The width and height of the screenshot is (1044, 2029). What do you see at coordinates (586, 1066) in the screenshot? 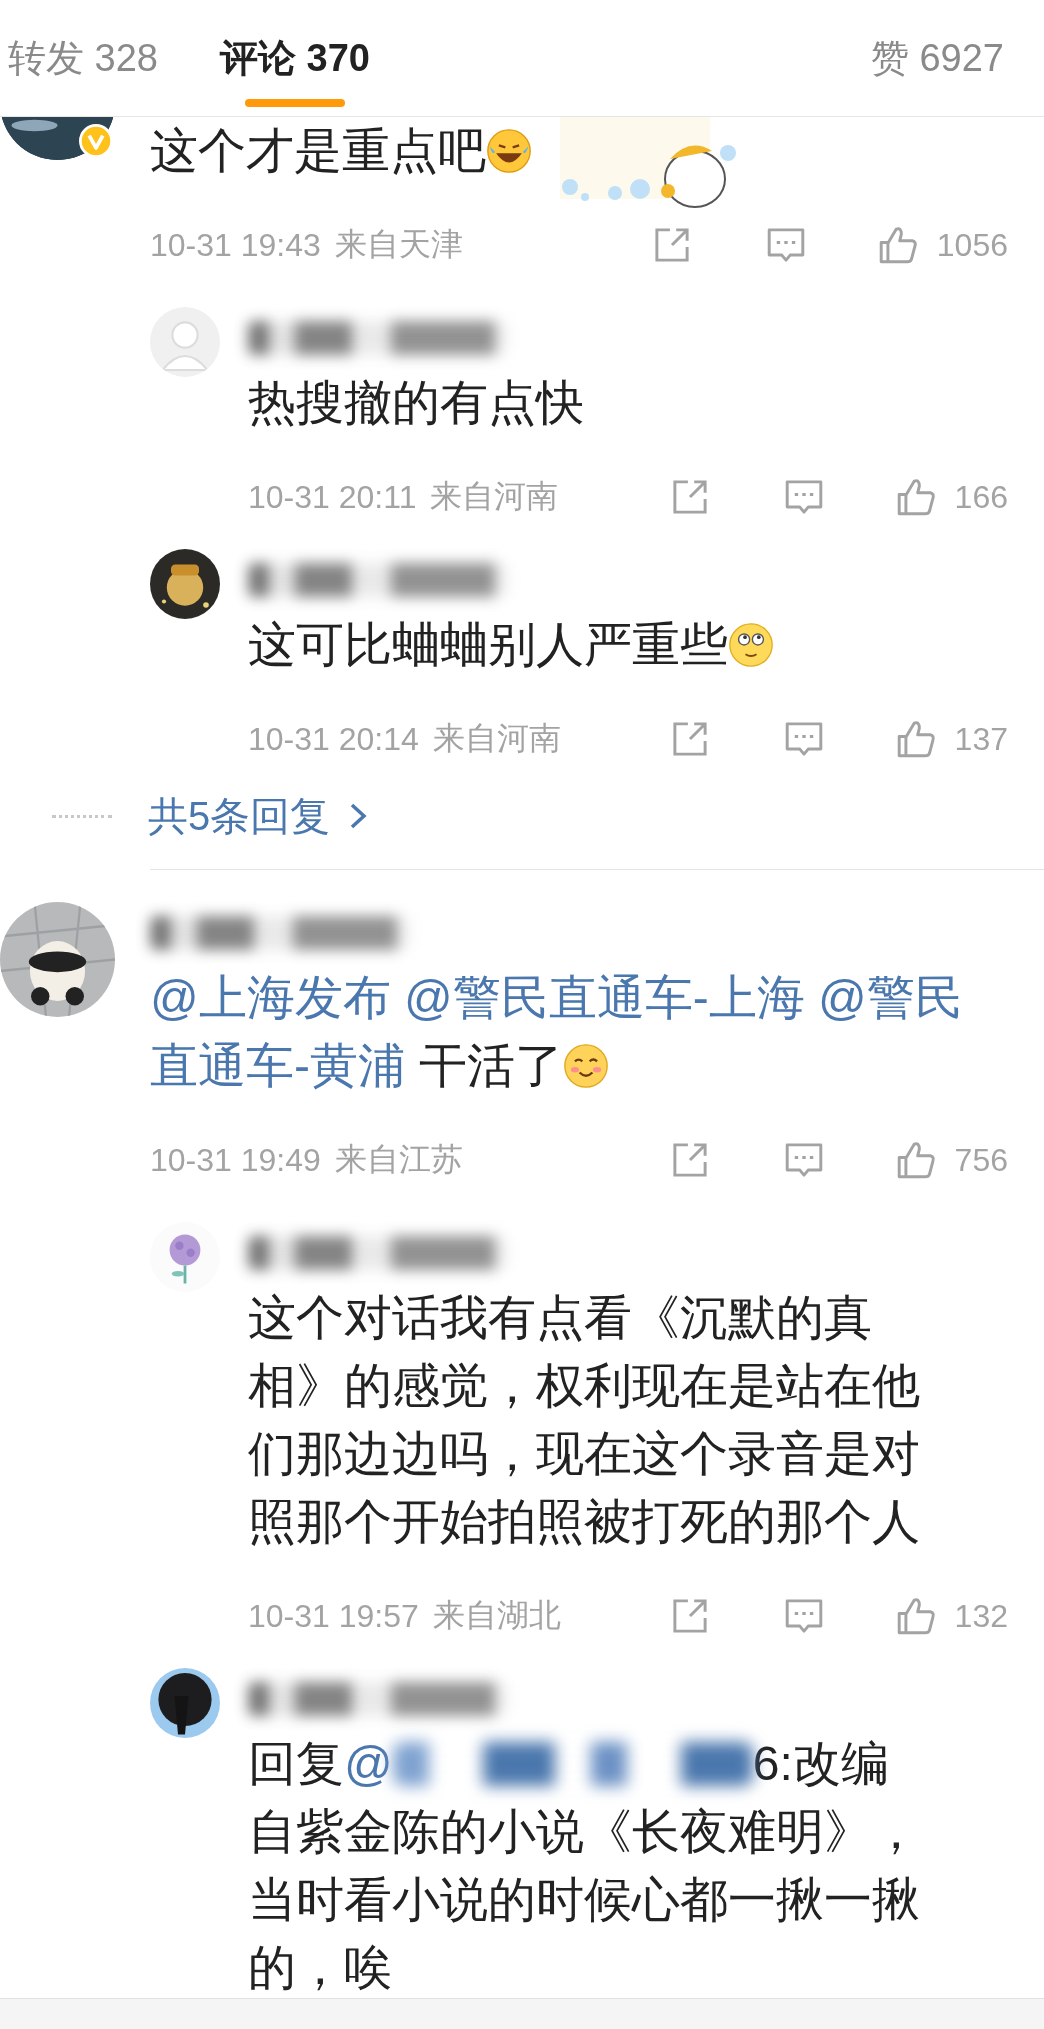
I see `smiling-emoji-icon` at bounding box center [586, 1066].